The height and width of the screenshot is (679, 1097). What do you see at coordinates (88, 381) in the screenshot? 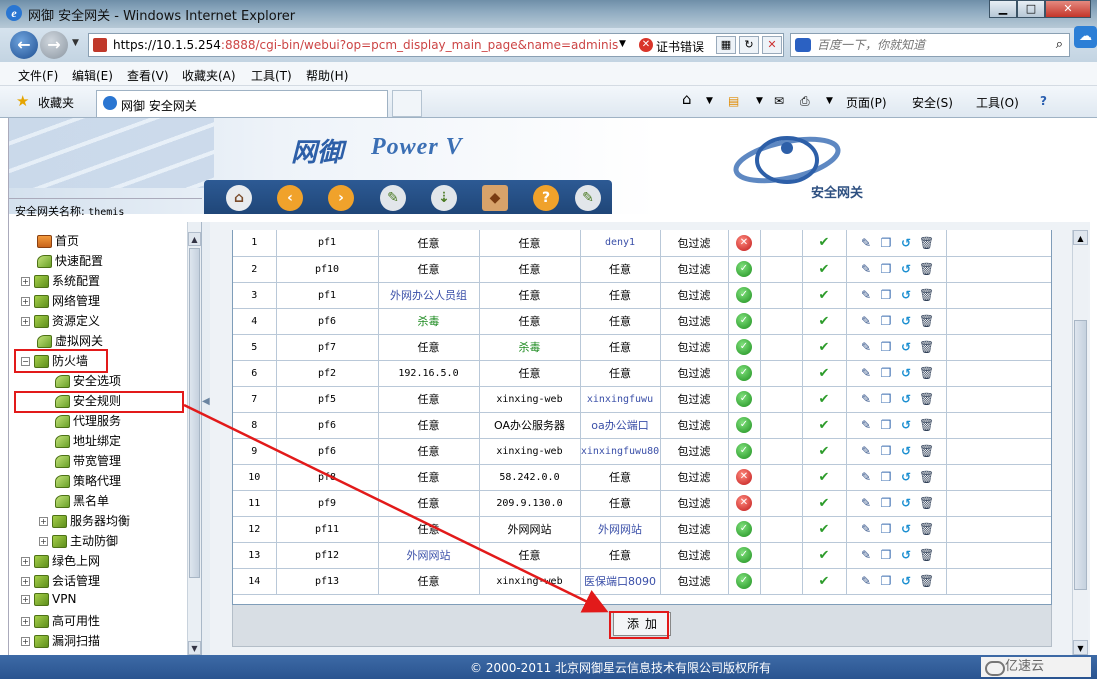
I see `tree-item-security-options: 安全选项` at bounding box center [88, 381].